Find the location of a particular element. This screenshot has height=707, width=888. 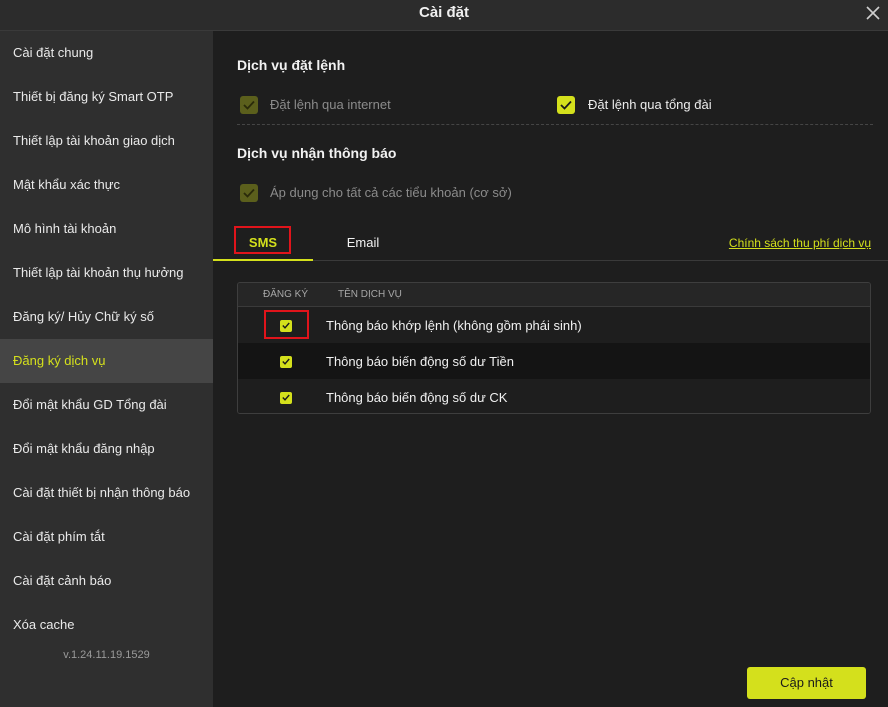

sidebar-item-clear-cache: Xóa cache is located at coordinates (106, 625).